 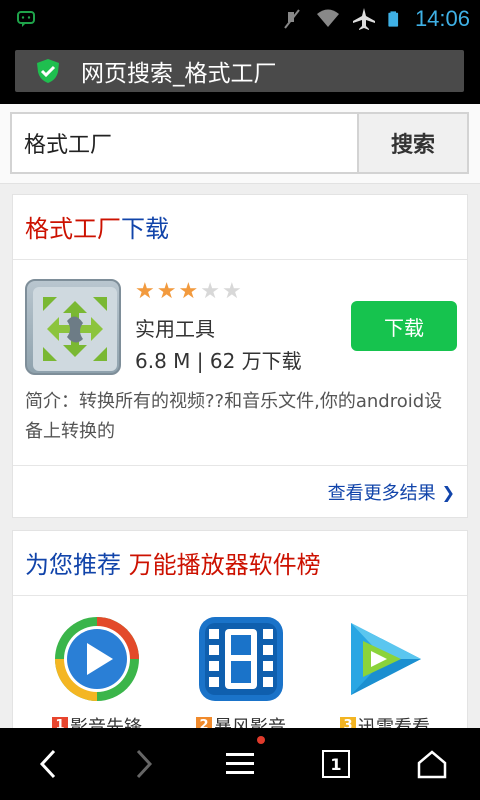 I want to click on tabs-count: 1, so click(x=336, y=764).